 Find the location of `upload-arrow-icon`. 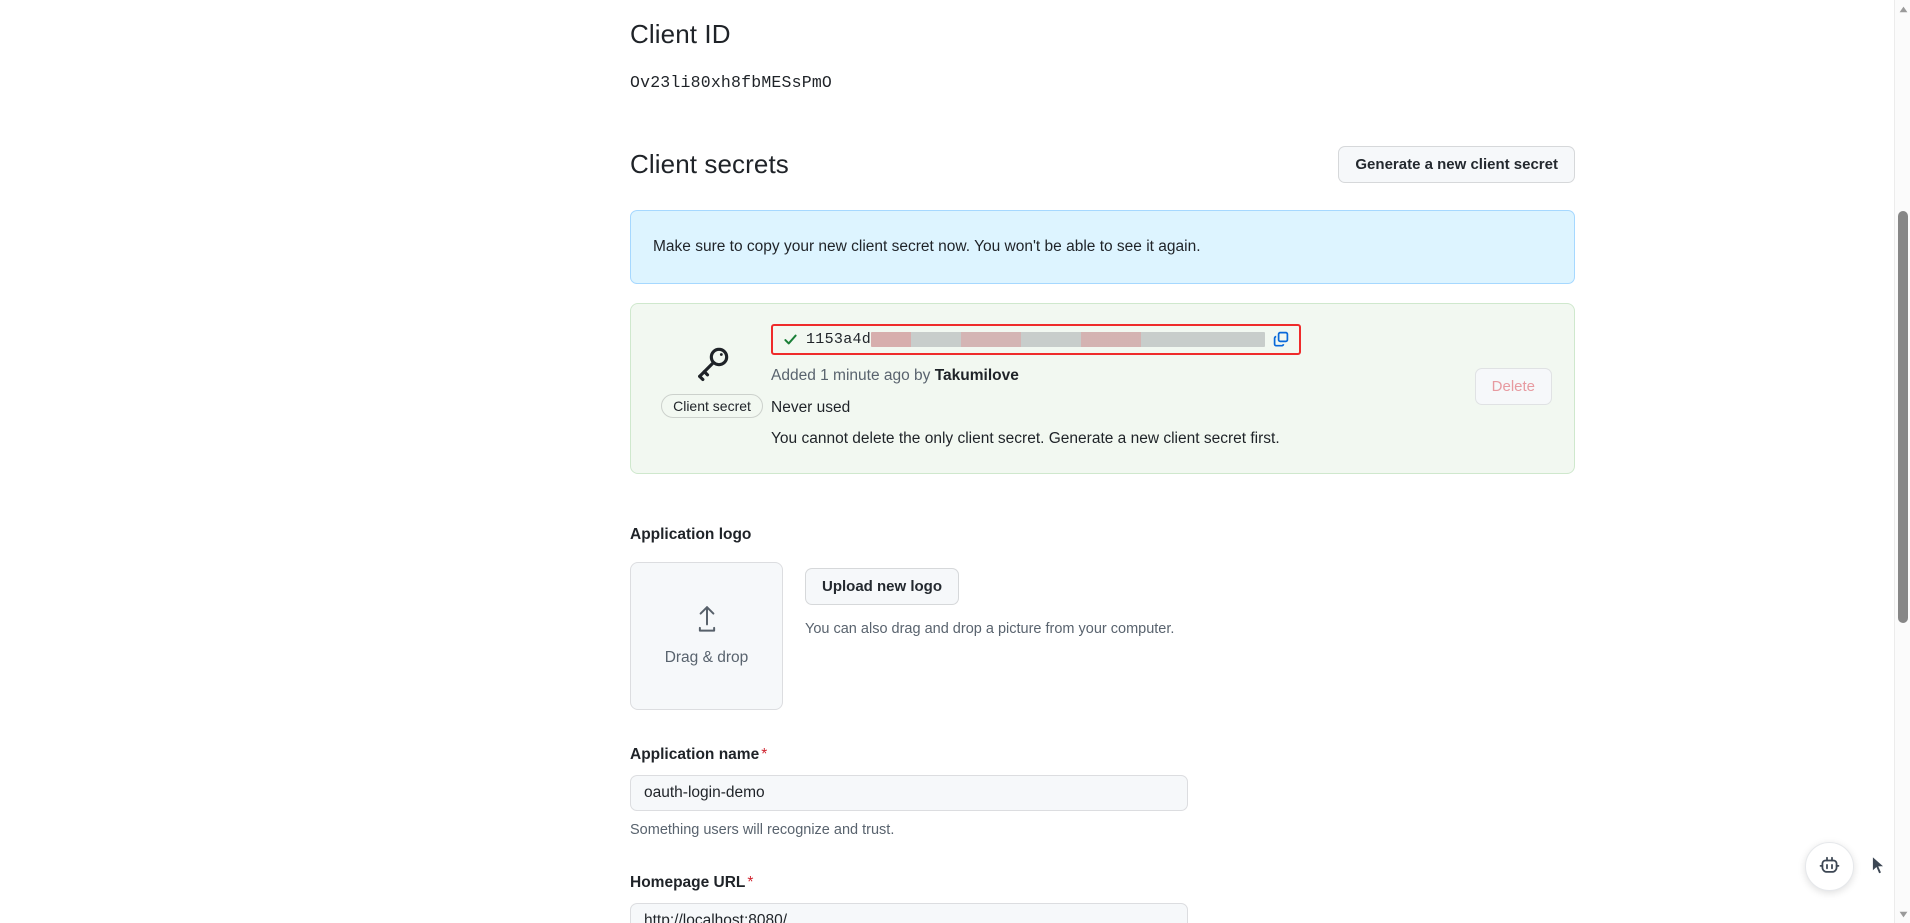

upload-arrow-icon is located at coordinates (707, 621).